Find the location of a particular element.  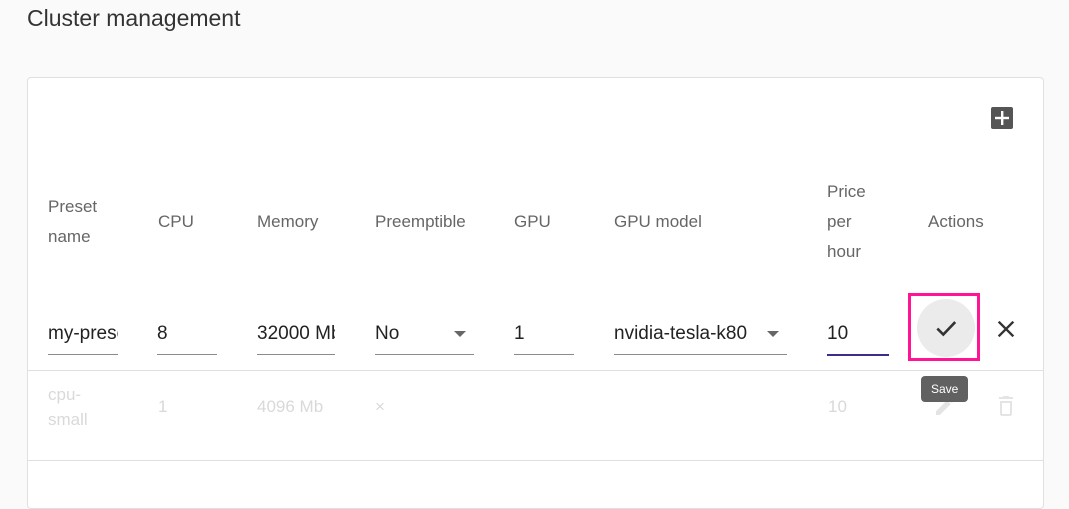

cpu-input is located at coordinates (187, 334).